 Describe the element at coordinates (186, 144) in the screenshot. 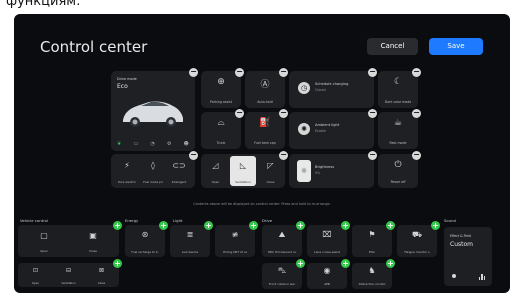

I see `person-icon: ☻` at that location.